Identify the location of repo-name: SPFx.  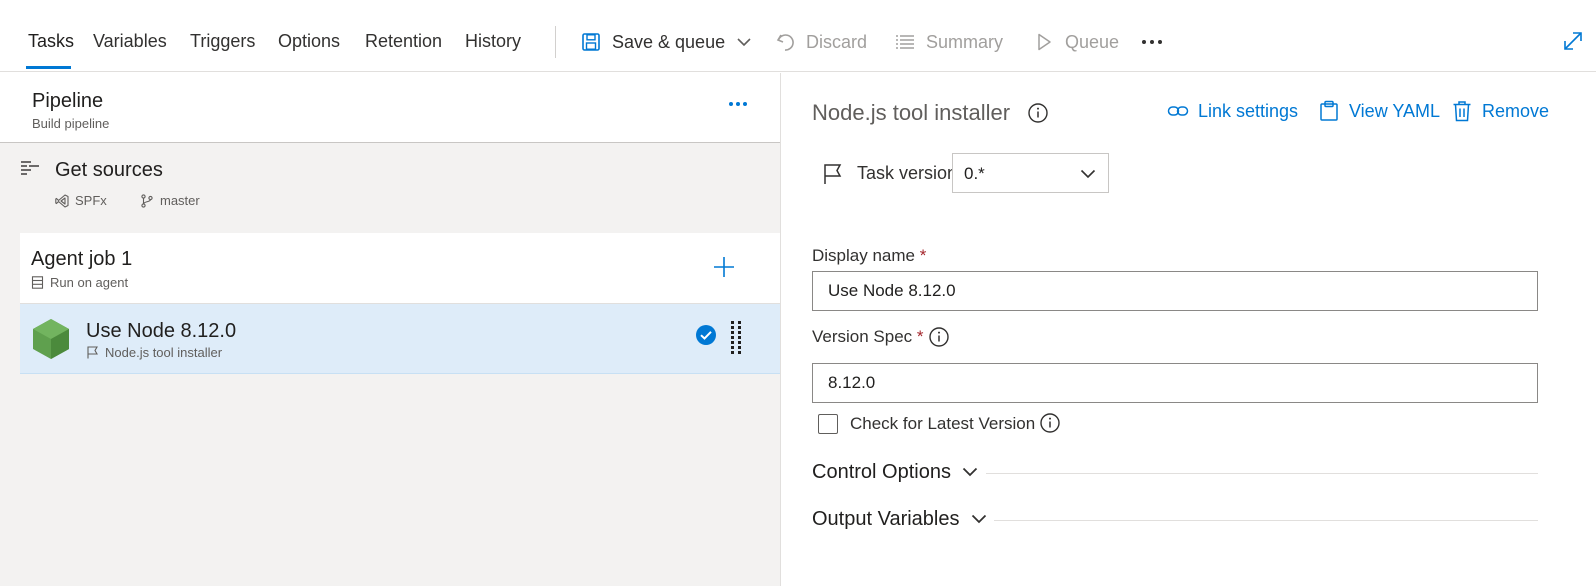
(91, 200).